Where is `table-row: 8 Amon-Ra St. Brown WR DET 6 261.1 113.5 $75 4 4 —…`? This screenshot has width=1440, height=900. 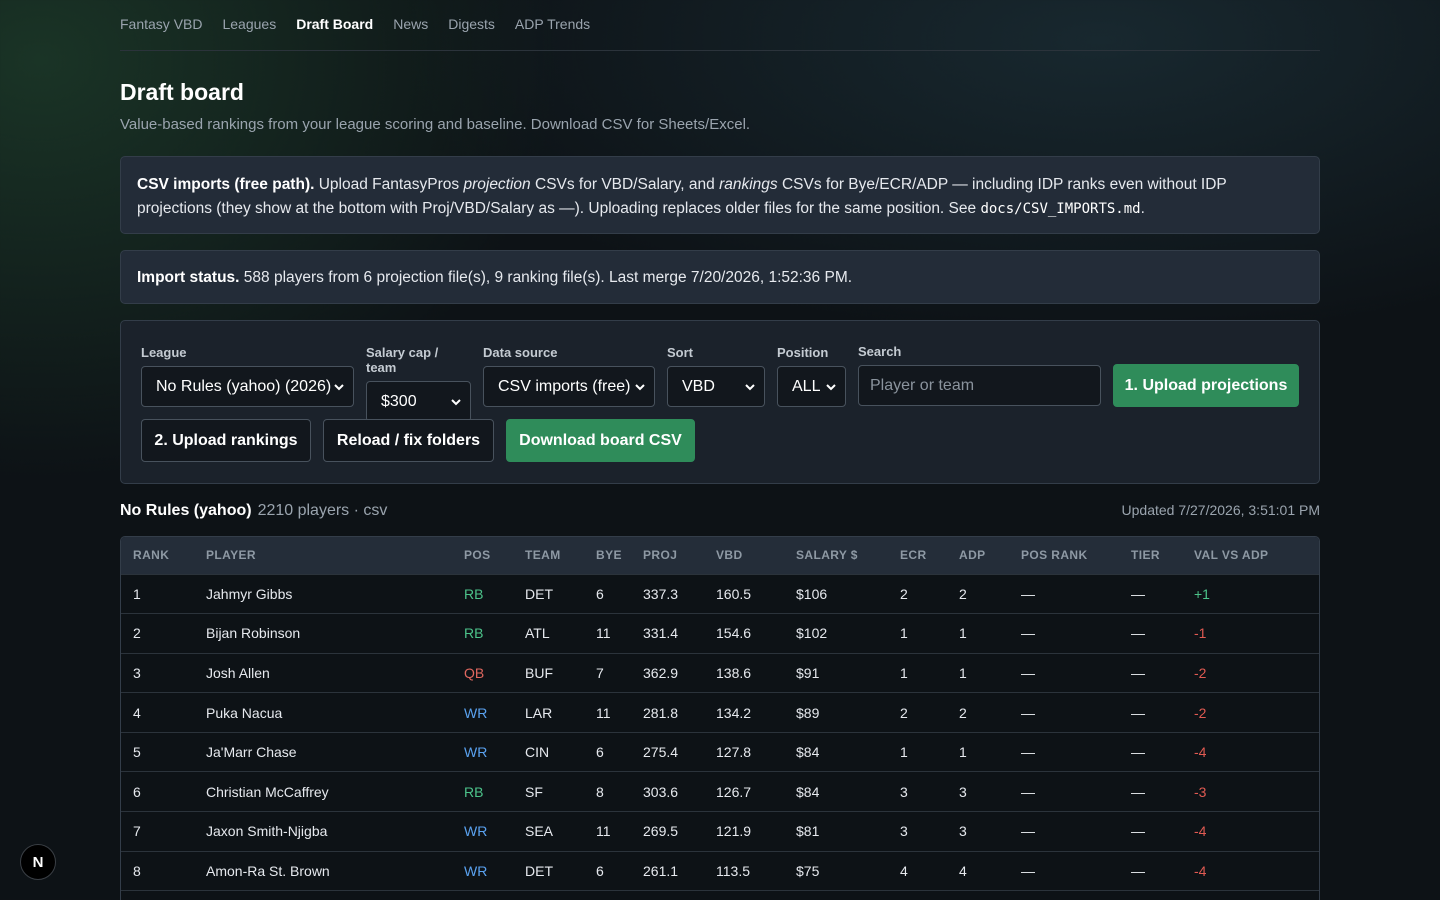 table-row: 8 Amon-Ra St. Brown WR DET 6 261.1 113.5 $75 4 4 —… is located at coordinates (720, 871).